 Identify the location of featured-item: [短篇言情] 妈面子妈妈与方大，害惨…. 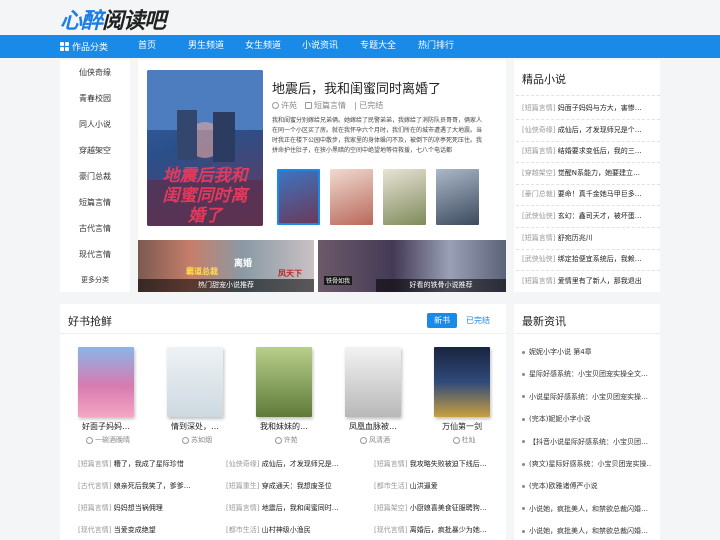
(587, 108).